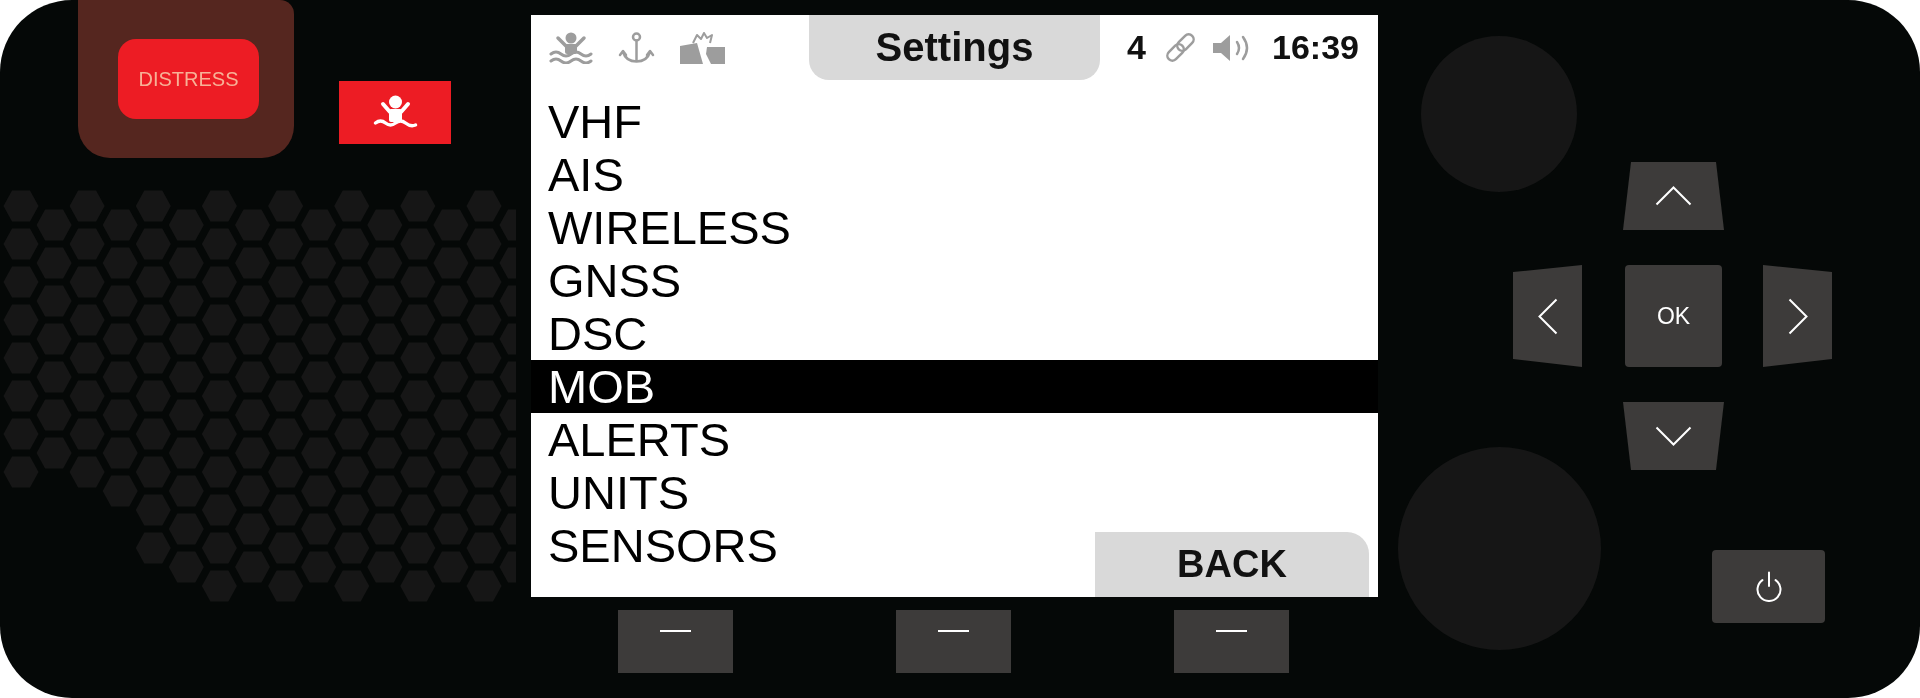 This screenshot has height=698, width=1920. Describe the element at coordinates (615, 280) in the screenshot. I see `menu-item: GNSS` at that location.